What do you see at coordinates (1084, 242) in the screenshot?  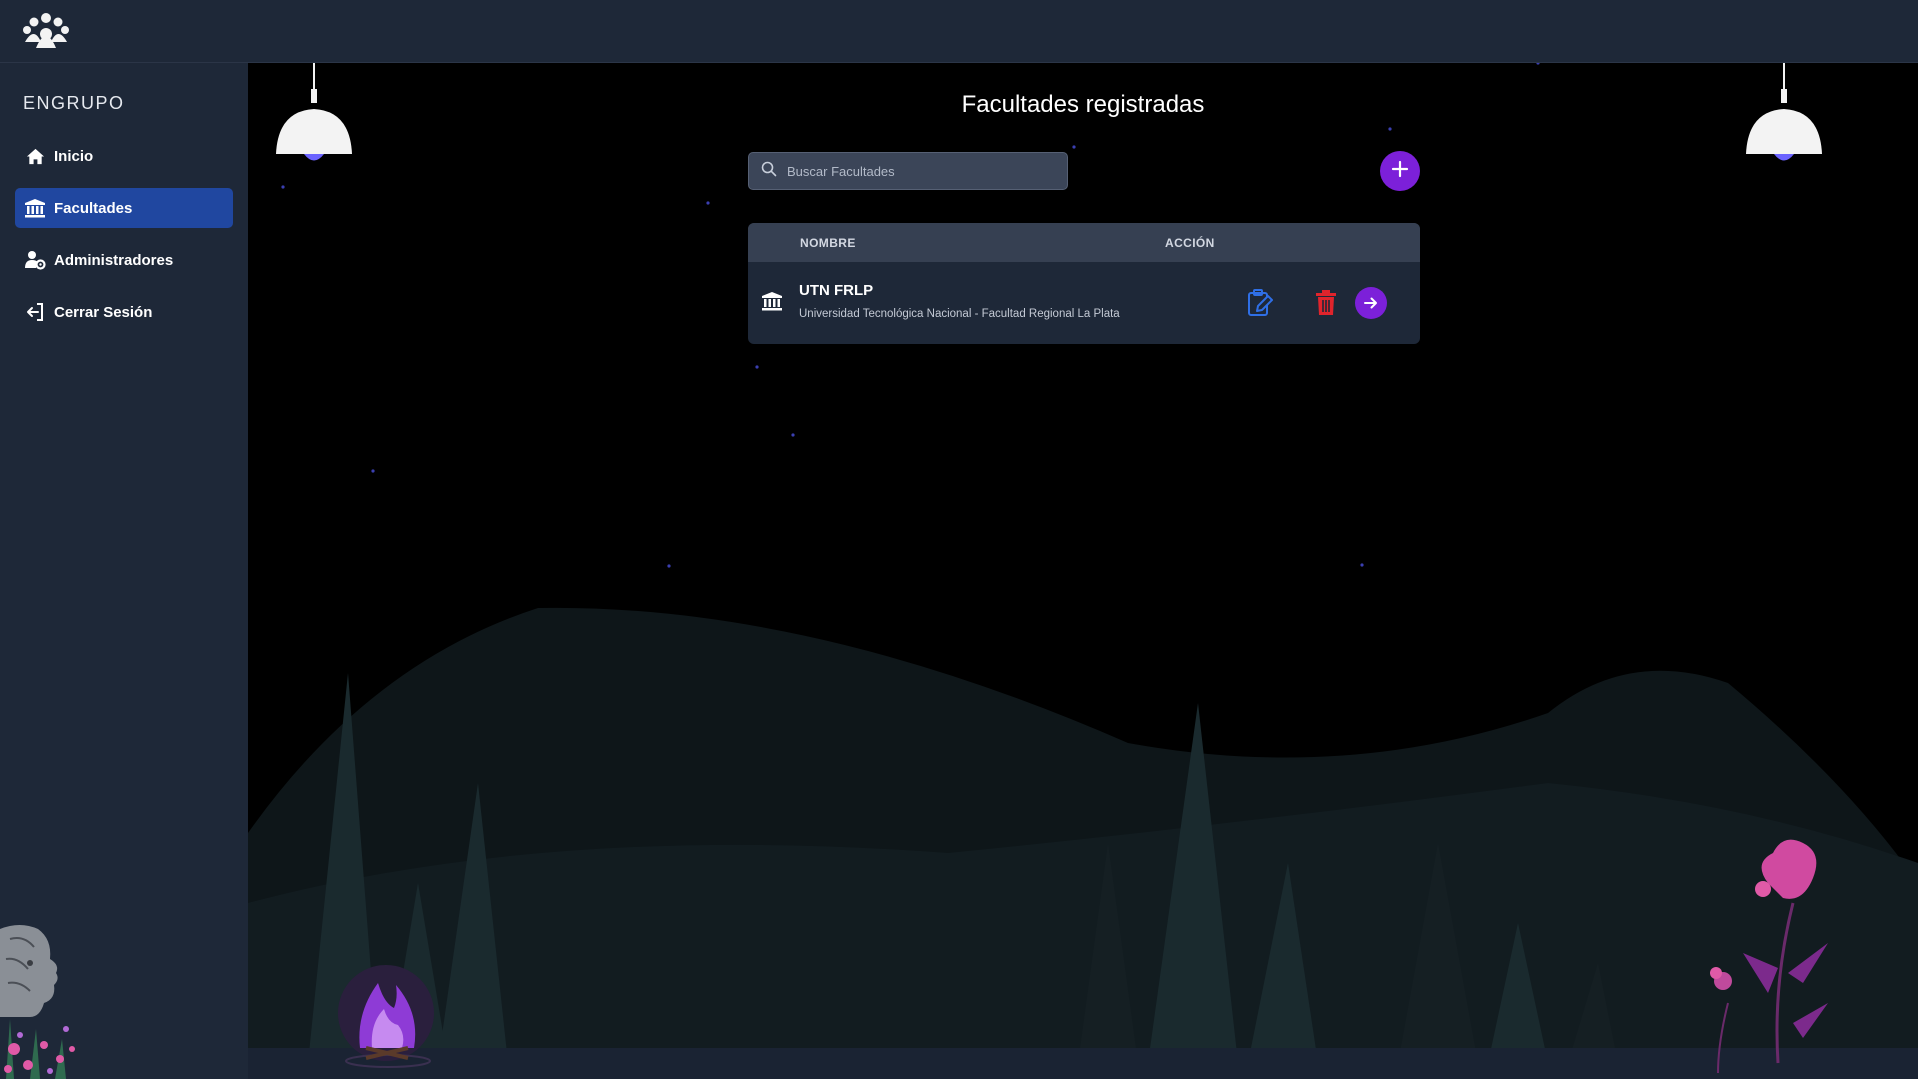 I see `table-header: NOMBRE ACCIÓN` at bounding box center [1084, 242].